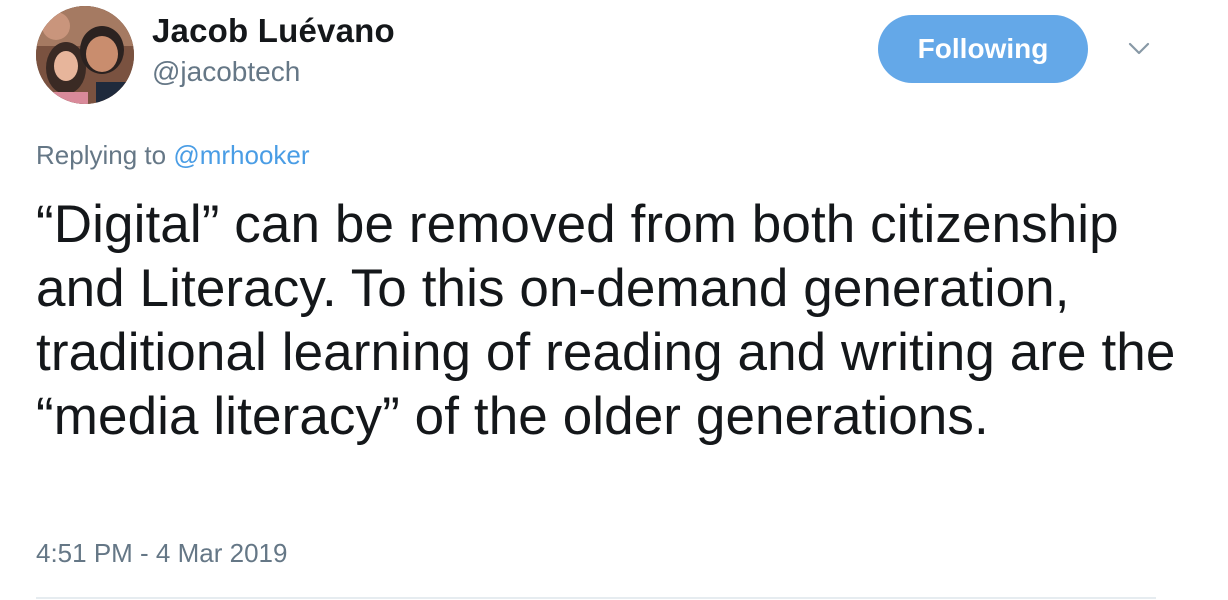 The height and width of the screenshot is (600, 1228). What do you see at coordinates (241, 155) in the screenshot?
I see `reply-mention-link: @mrhooker` at bounding box center [241, 155].